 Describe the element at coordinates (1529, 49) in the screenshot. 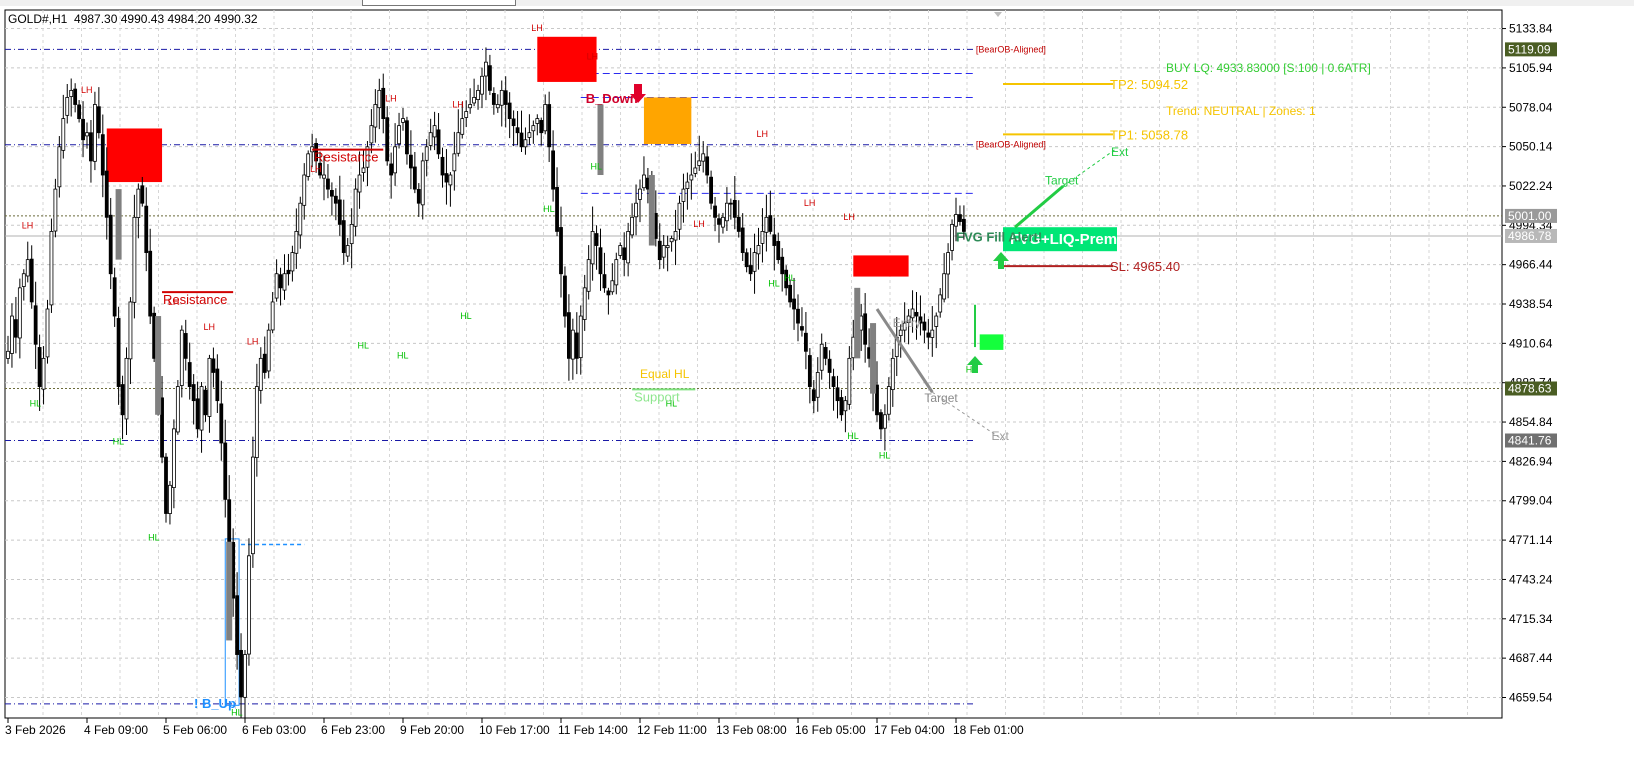

I see `price-tag-label: 5119.09` at that location.